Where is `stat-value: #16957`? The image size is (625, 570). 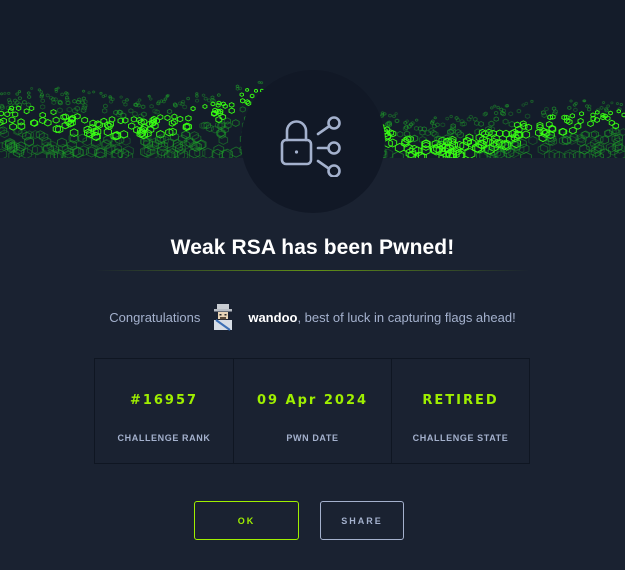 stat-value: #16957 is located at coordinates (164, 400).